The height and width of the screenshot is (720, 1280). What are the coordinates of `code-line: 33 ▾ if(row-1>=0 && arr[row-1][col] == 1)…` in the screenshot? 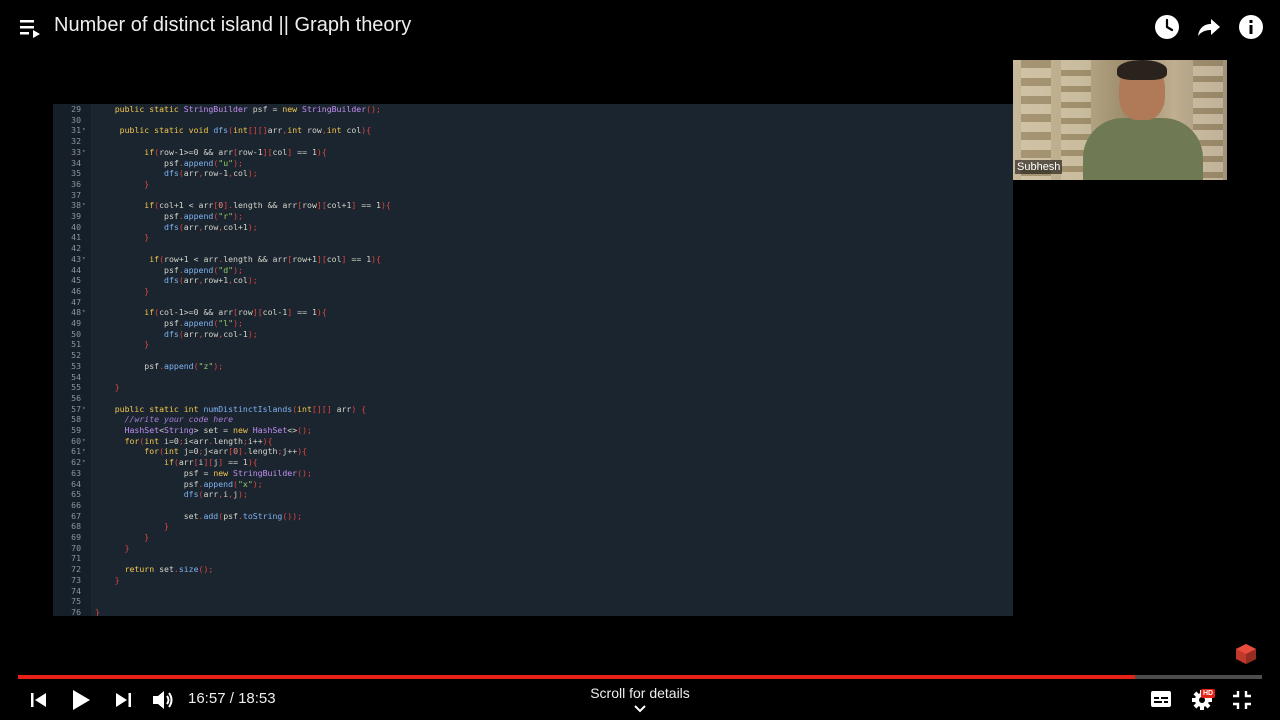 It's located at (533, 152).